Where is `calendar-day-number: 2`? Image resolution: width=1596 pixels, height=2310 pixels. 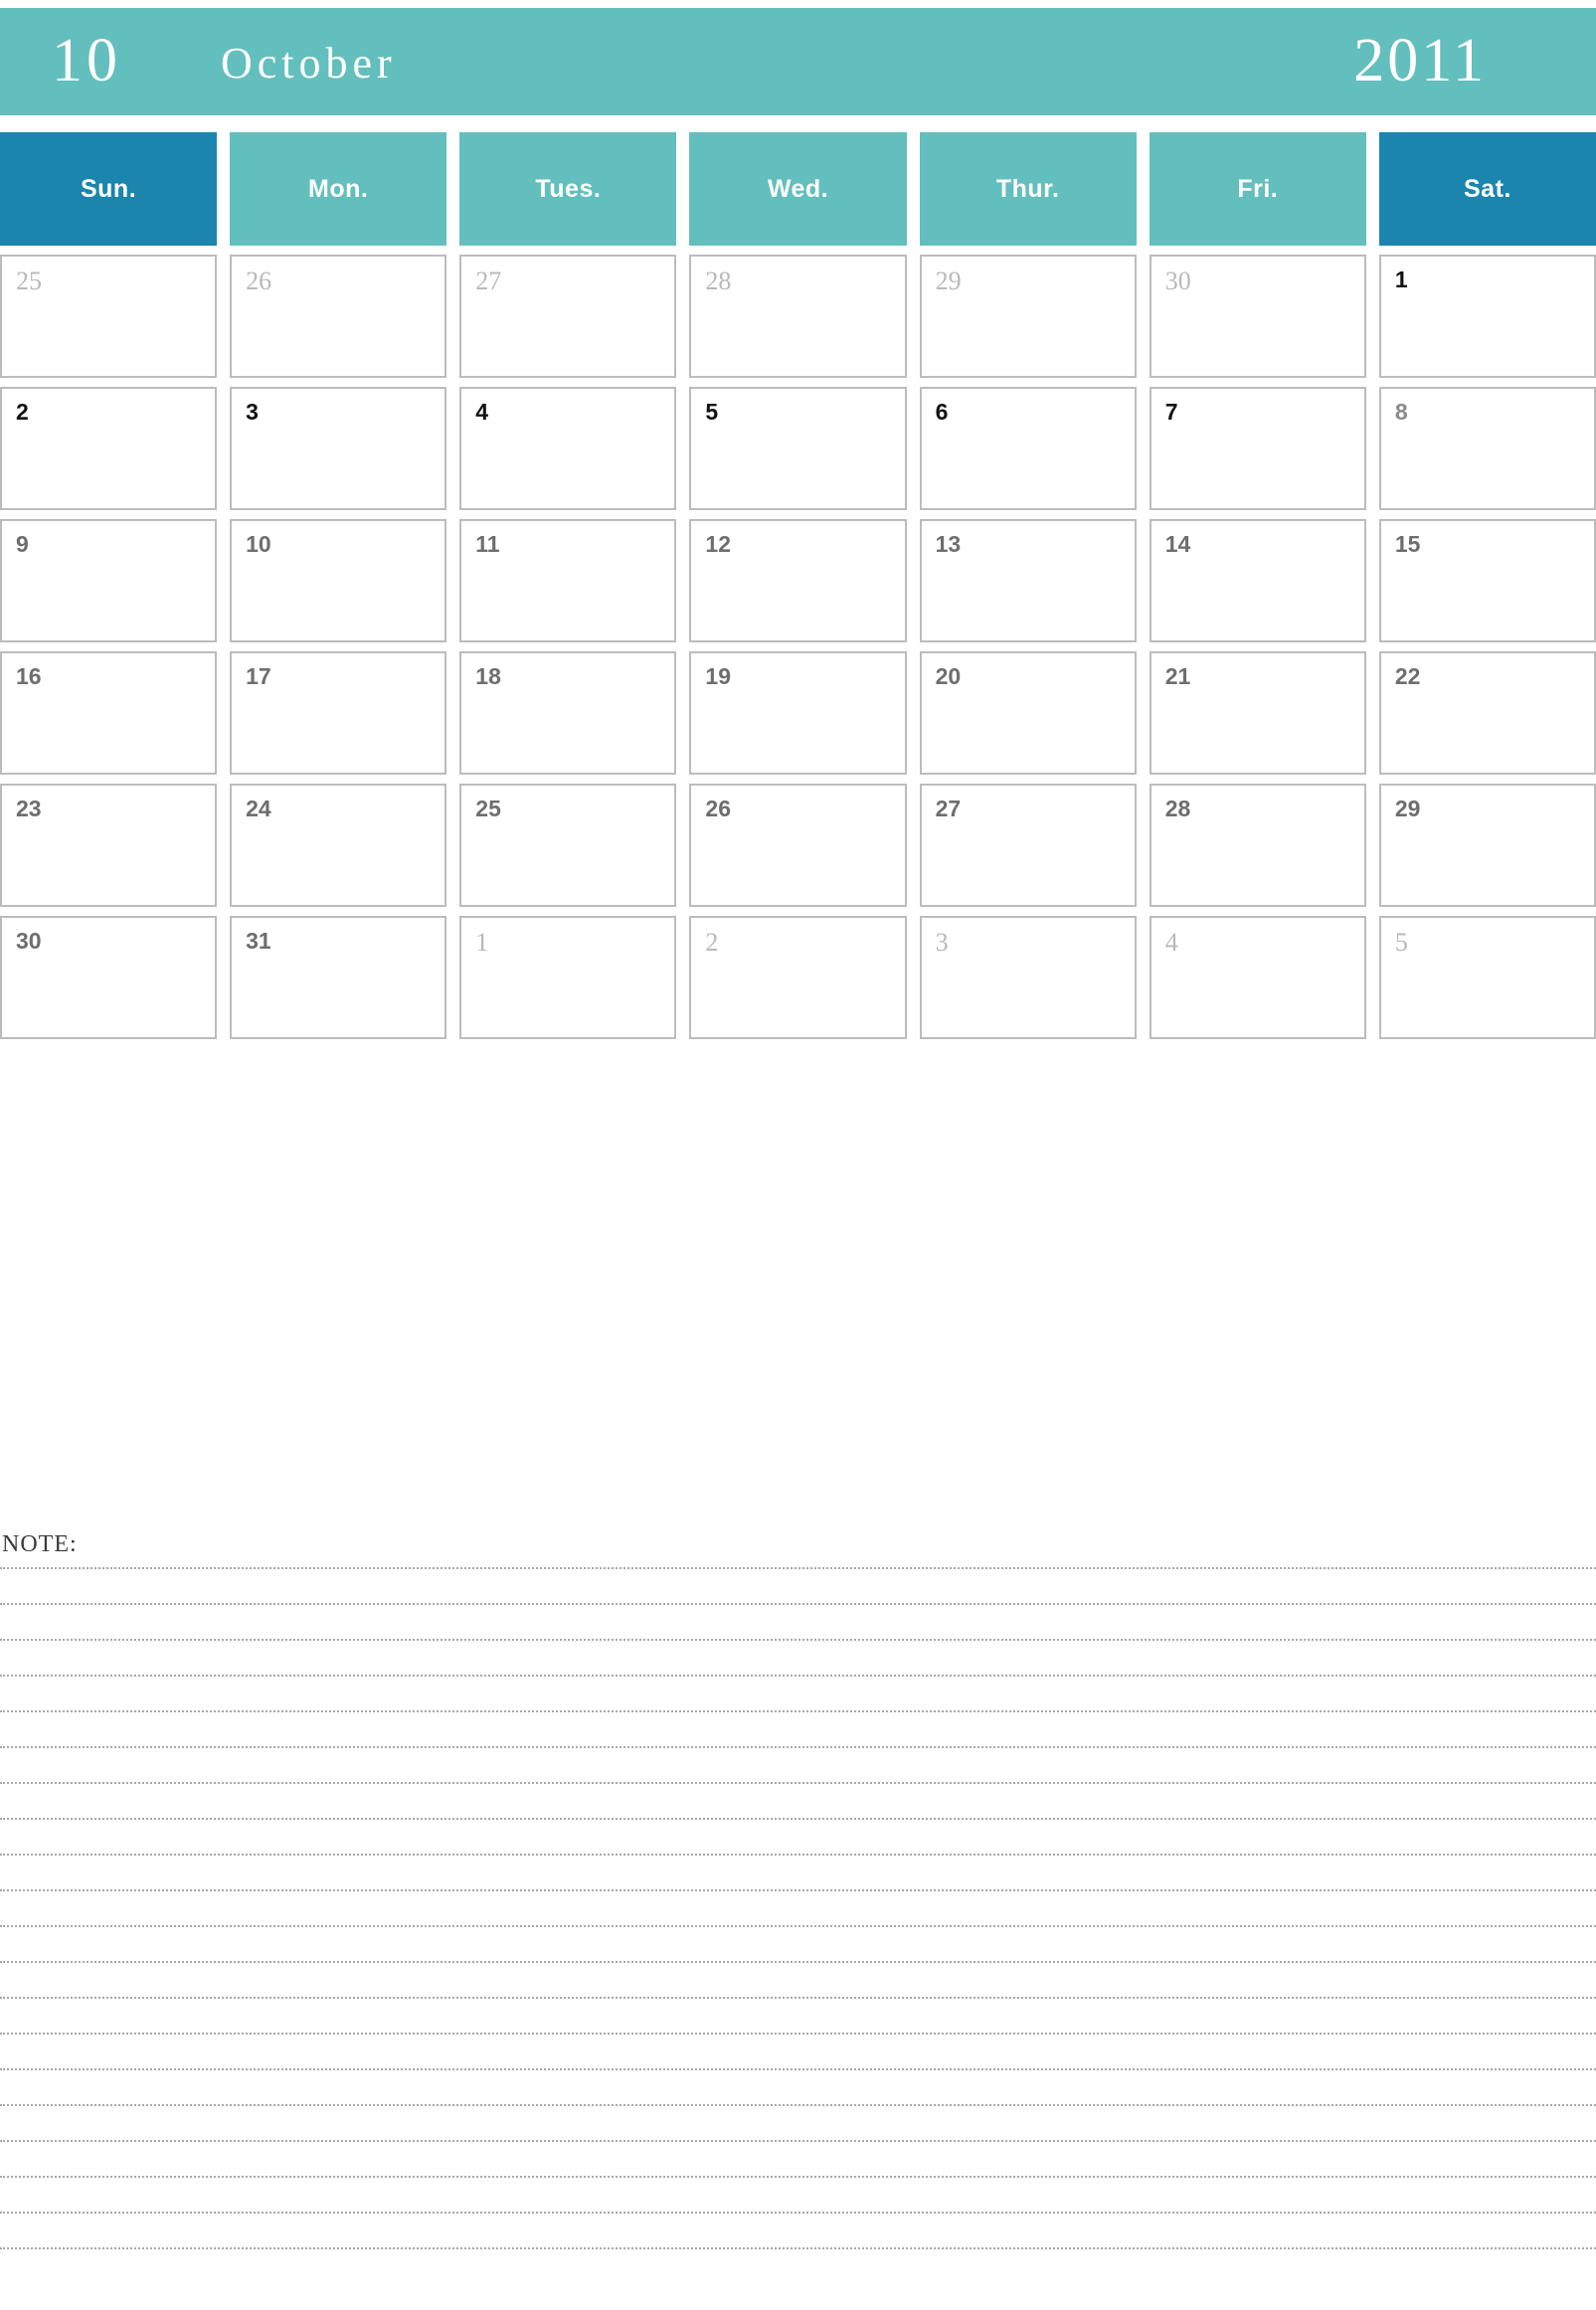
calendar-day-number: 2 is located at coordinates (23, 412).